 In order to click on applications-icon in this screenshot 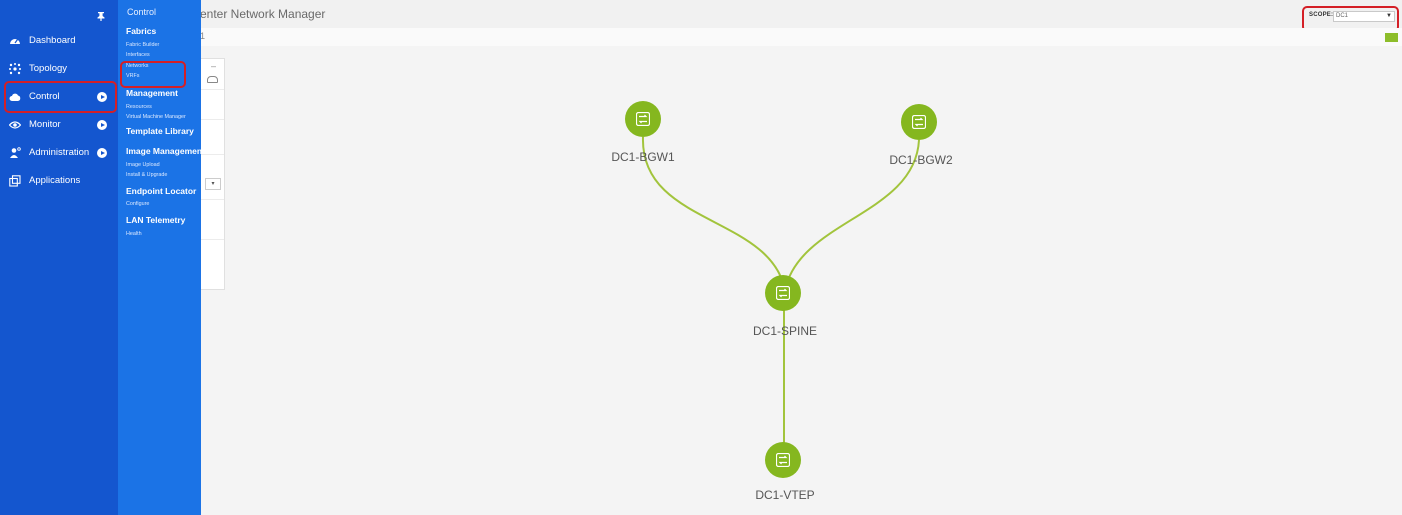, I will do `click(15, 181)`.